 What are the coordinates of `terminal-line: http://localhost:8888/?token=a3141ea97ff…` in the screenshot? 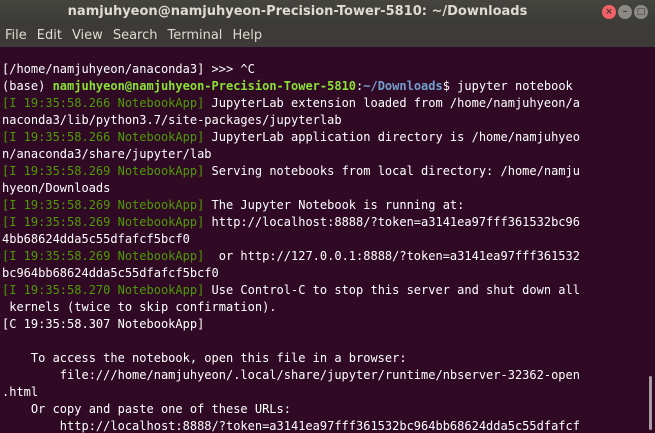 It's located at (324, 425).